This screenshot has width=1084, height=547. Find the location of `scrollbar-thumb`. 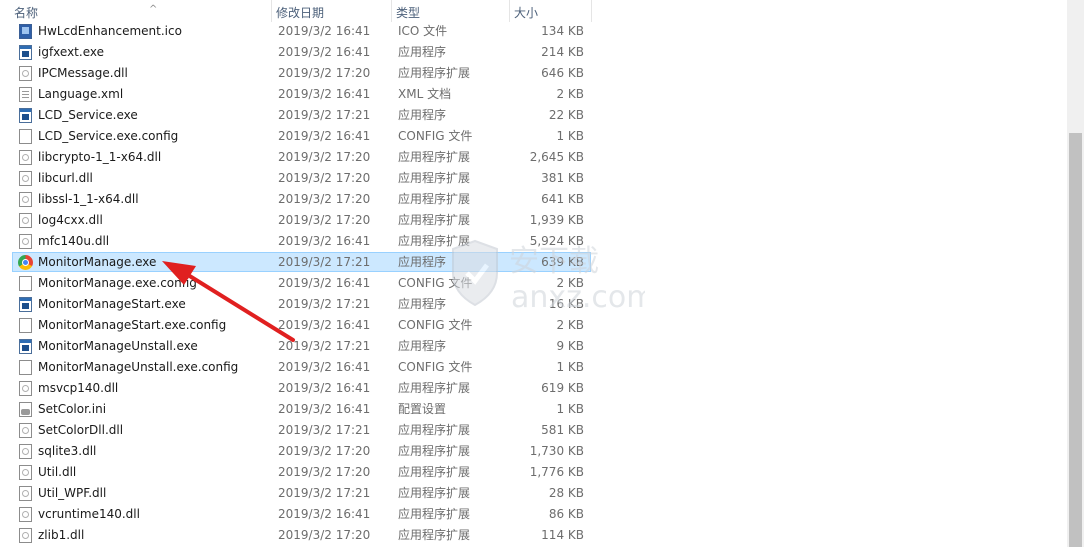

scrollbar-thumb is located at coordinates (1075, 340).